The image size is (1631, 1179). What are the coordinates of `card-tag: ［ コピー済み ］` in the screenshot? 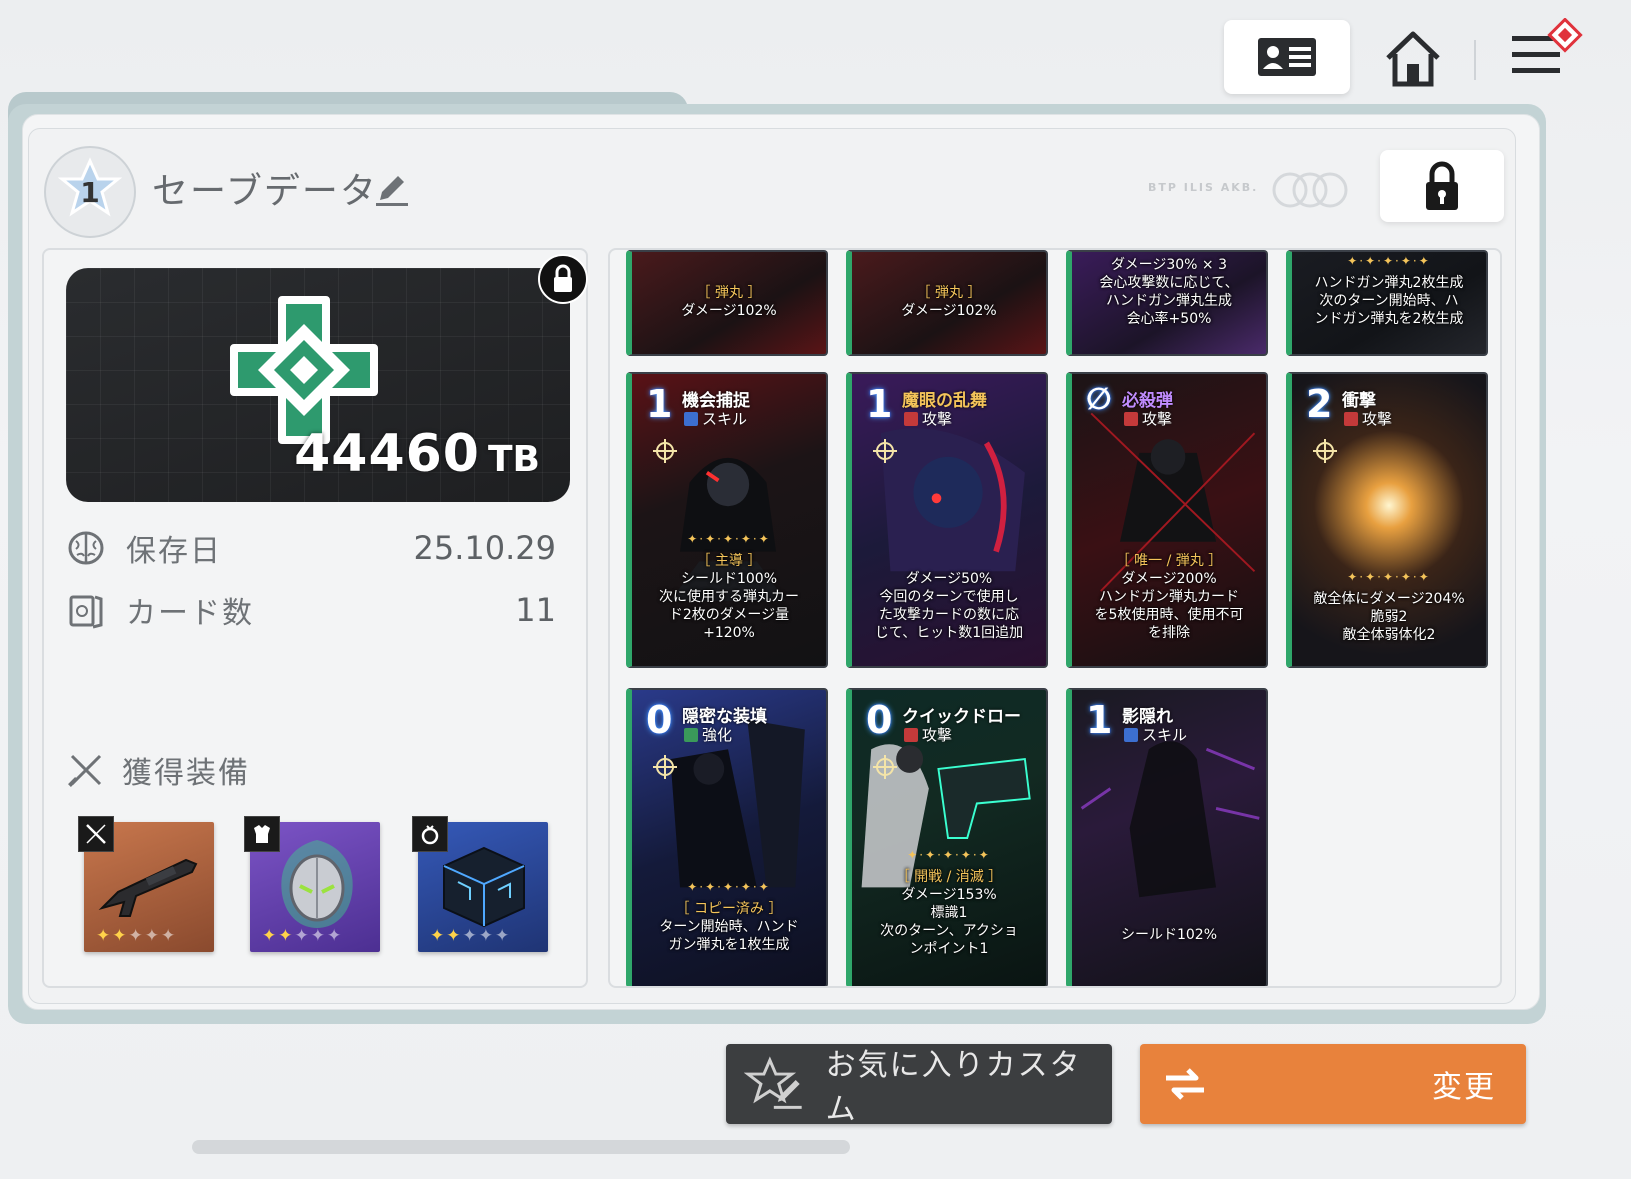 It's located at (729, 909).